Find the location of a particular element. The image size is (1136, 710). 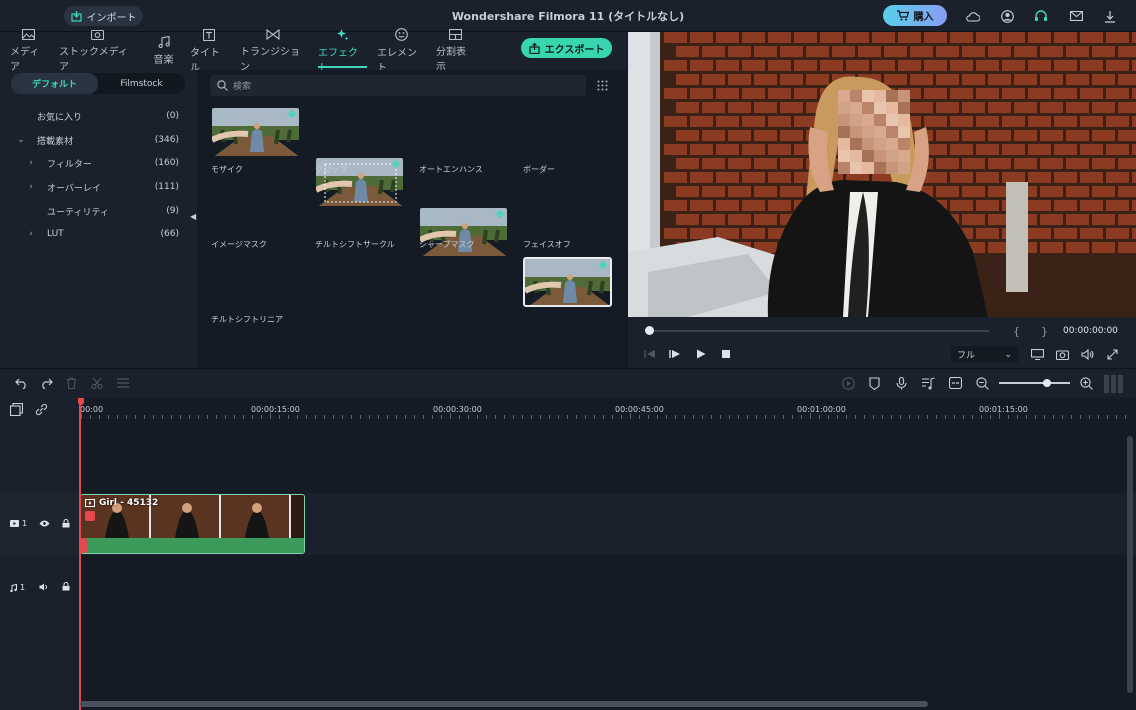

tree-item-overlay: › オーバーレイ (111) is located at coordinates (98, 187).